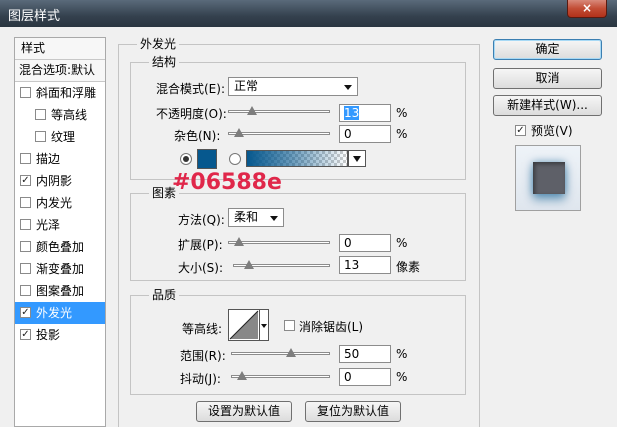  What do you see at coordinates (365, 243) in the screenshot?
I see `spread-input: 0` at bounding box center [365, 243].